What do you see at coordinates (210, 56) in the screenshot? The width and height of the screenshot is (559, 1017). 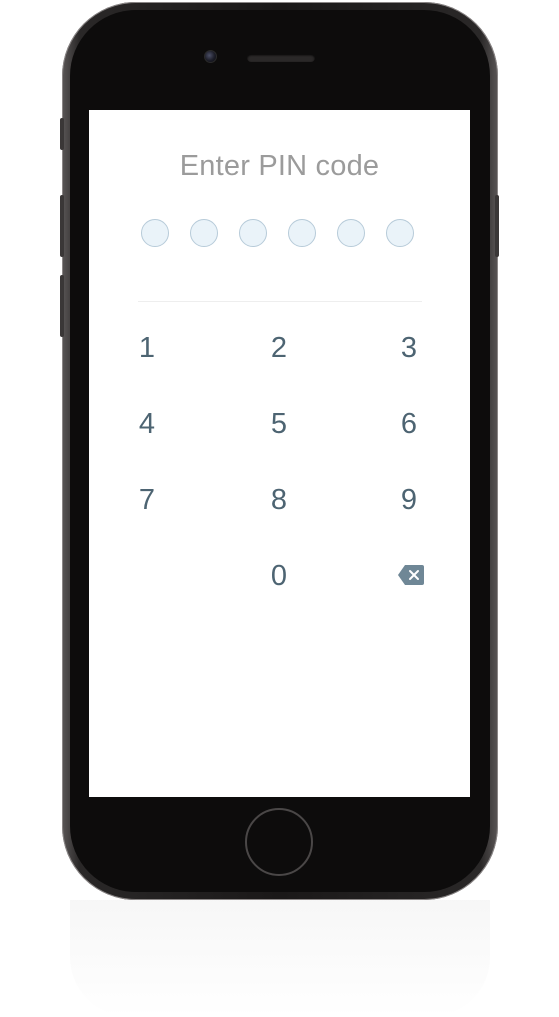 I see `front-camera-icon` at bounding box center [210, 56].